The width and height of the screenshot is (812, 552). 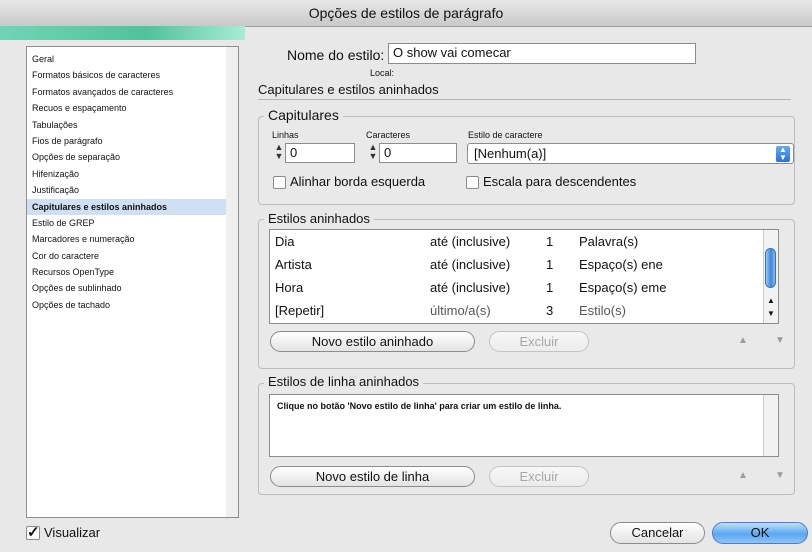 What do you see at coordinates (127, 206) in the screenshot?
I see `sidebar-item: Capitulares e estilos aninhados` at bounding box center [127, 206].